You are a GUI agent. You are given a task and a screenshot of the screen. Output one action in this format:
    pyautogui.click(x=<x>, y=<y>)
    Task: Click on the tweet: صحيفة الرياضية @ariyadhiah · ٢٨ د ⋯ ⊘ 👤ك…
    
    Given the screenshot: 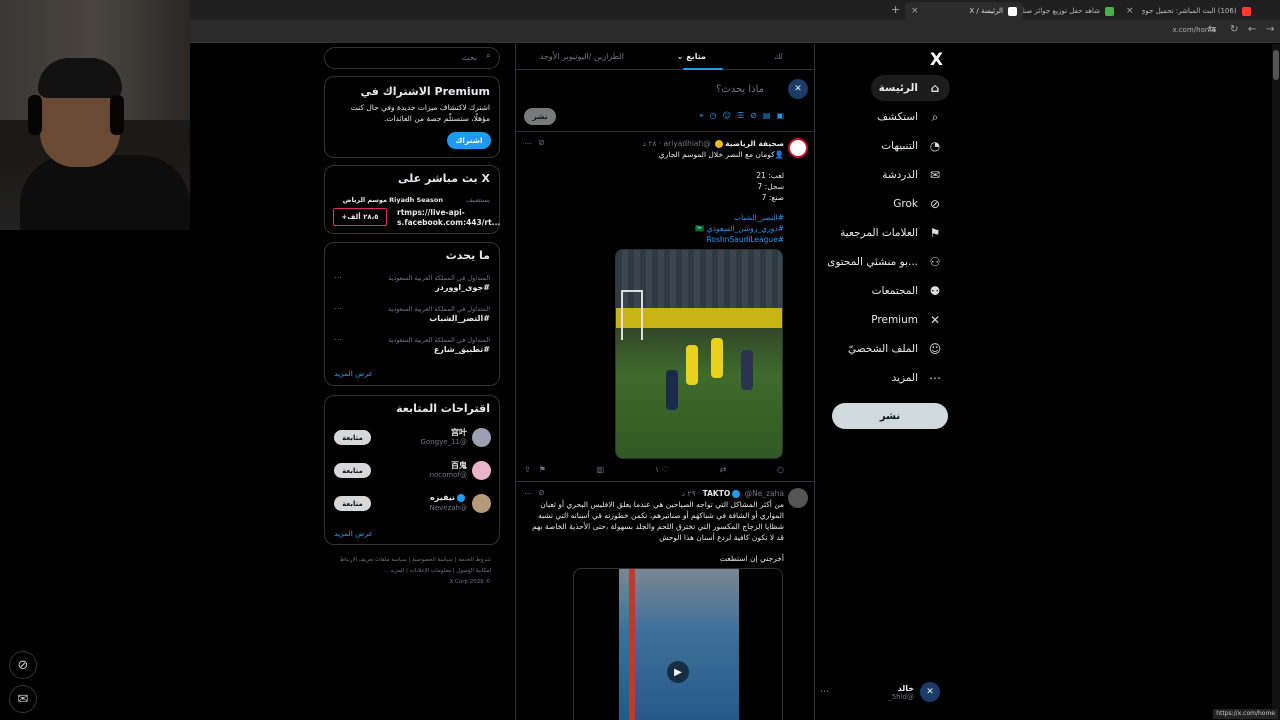 What is the action you would take?
    pyautogui.click(x=665, y=307)
    